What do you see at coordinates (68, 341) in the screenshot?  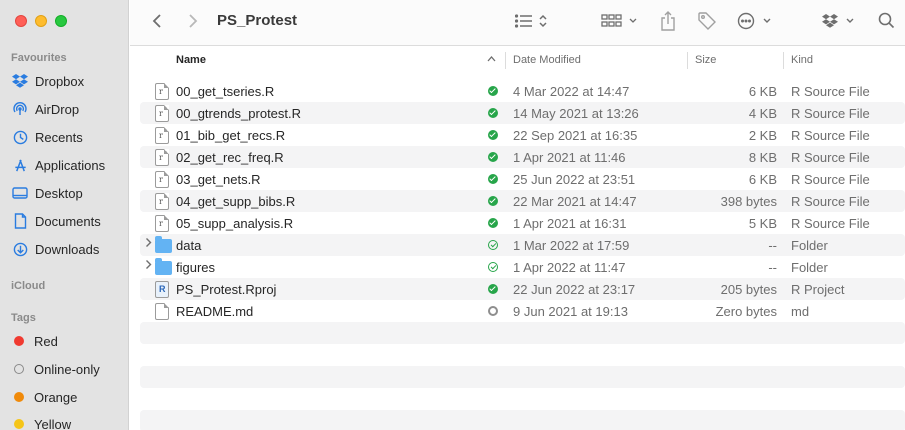 I see `sidebar-tag-red: Red` at bounding box center [68, 341].